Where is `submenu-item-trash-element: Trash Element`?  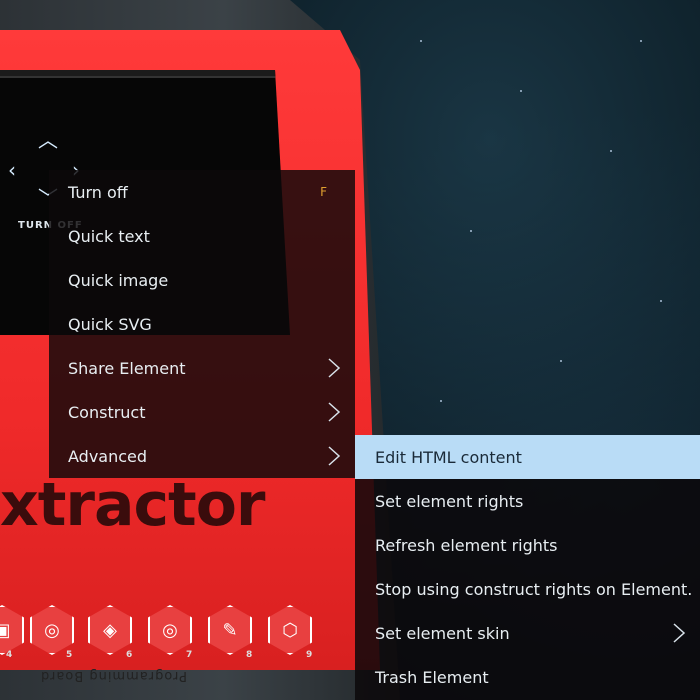 submenu-item-trash-element: Trash Element is located at coordinates (527, 677).